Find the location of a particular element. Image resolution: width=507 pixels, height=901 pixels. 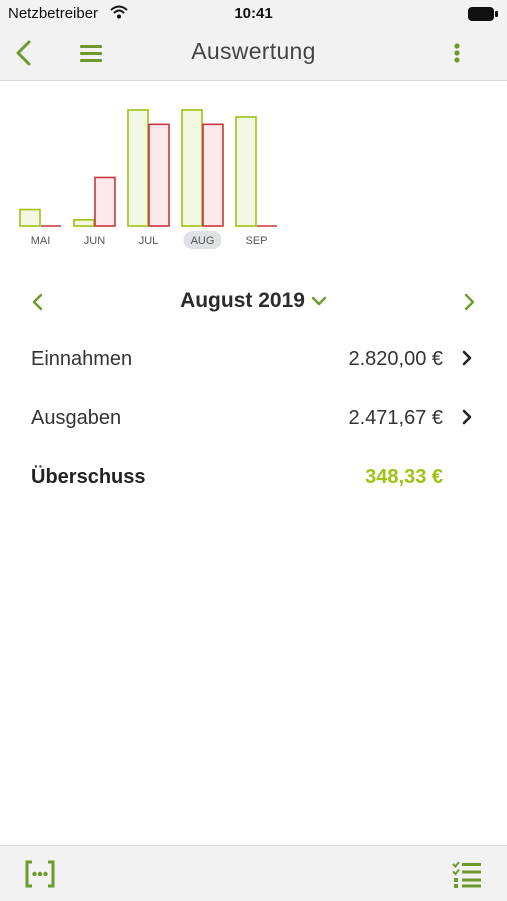

next-period-button is located at coordinates (469, 302).